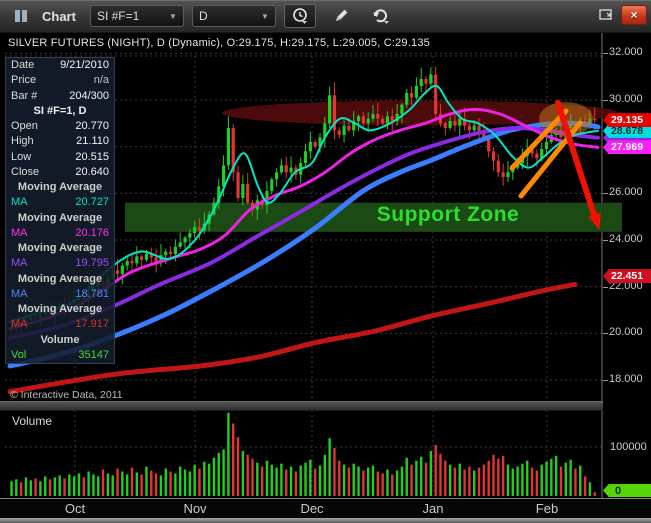 The height and width of the screenshot is (523, 651). Describe the element at coordinates (433, 508) in the screenshot. I see `month-label-jan: Jan` at that location.